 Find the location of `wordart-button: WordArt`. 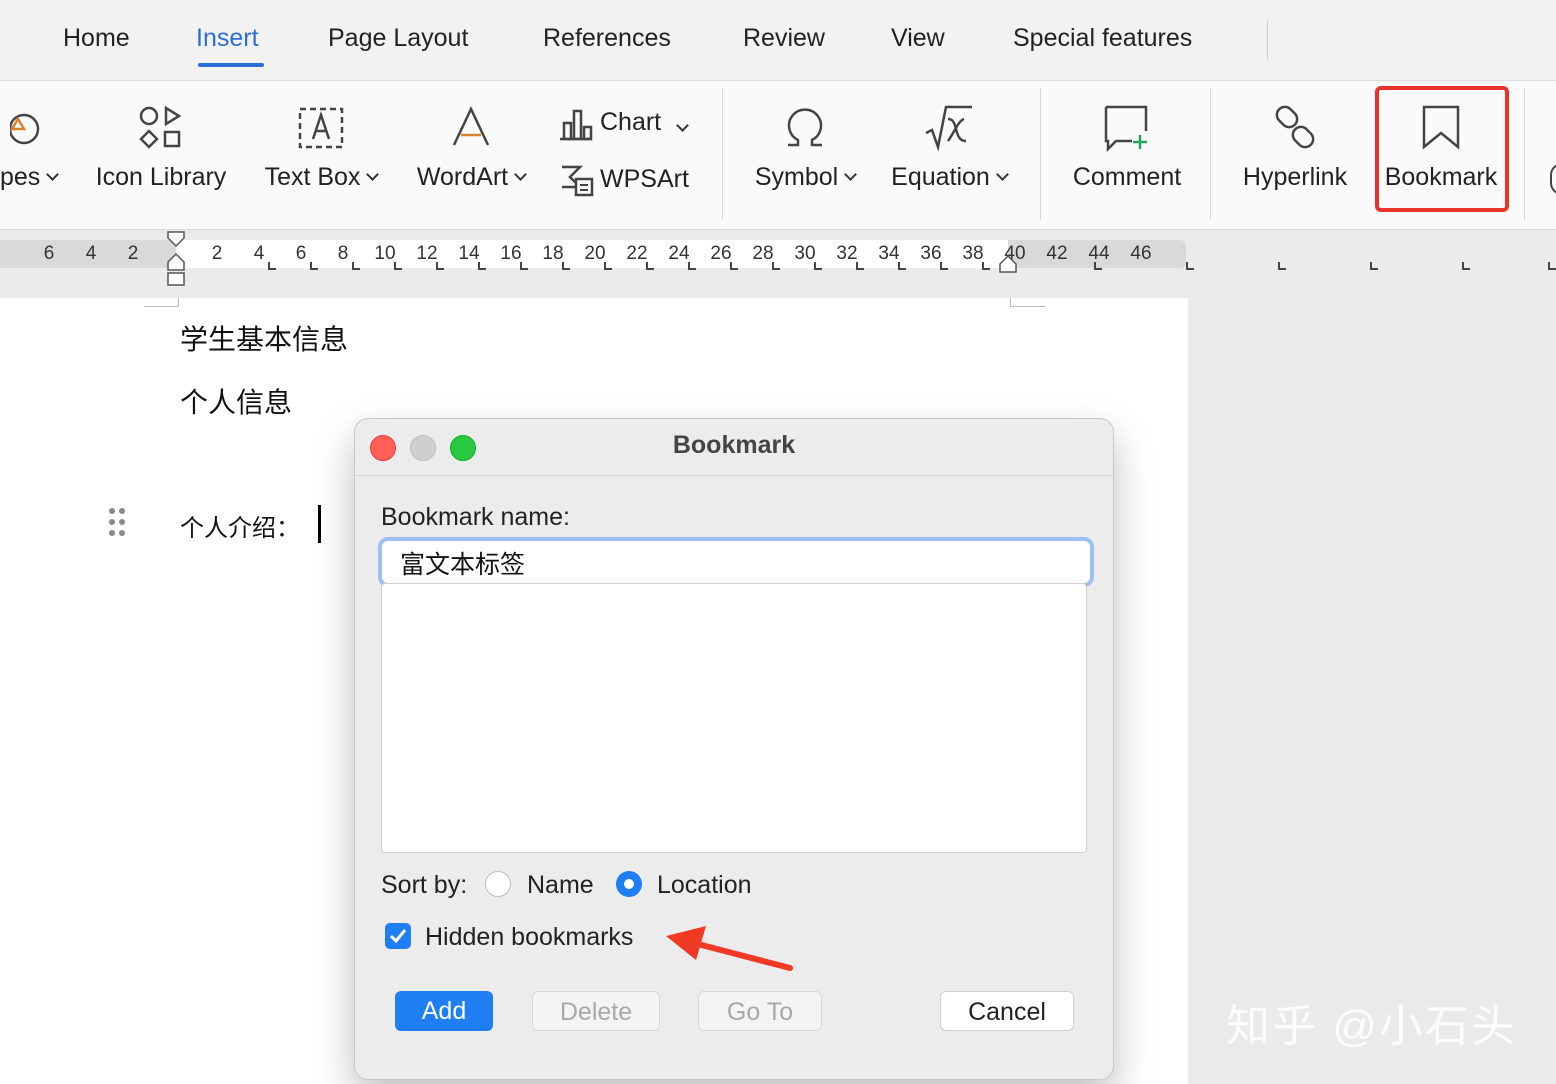

wordart-button: WordArt is located at coordinates (471, 155).